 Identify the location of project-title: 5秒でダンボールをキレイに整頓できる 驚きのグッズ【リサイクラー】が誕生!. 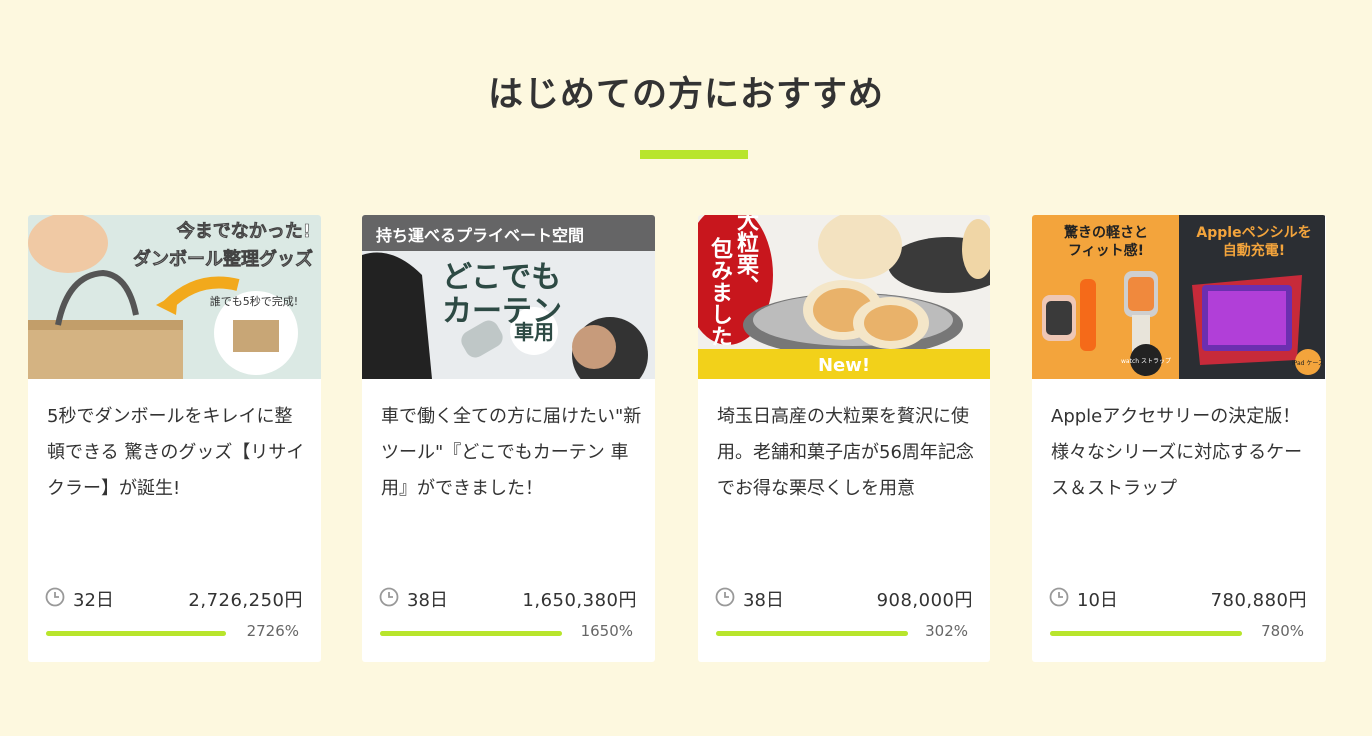
(178, 453).